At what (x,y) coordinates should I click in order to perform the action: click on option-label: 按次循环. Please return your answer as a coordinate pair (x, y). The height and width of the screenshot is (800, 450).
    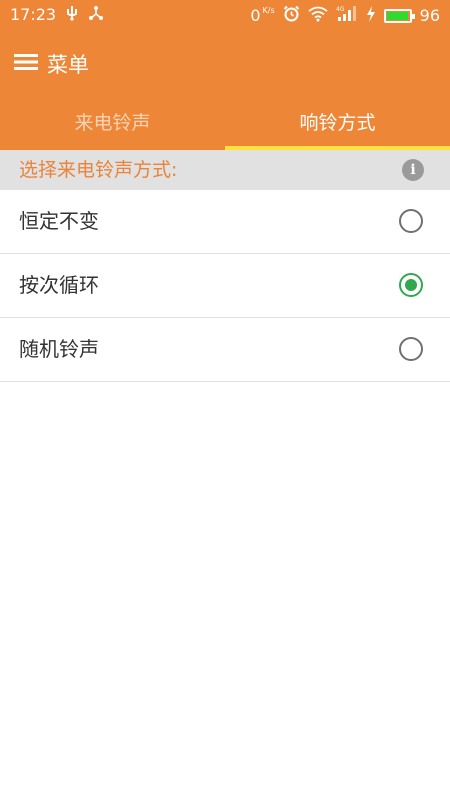
    Looking at the image, I should click on (59, 285).